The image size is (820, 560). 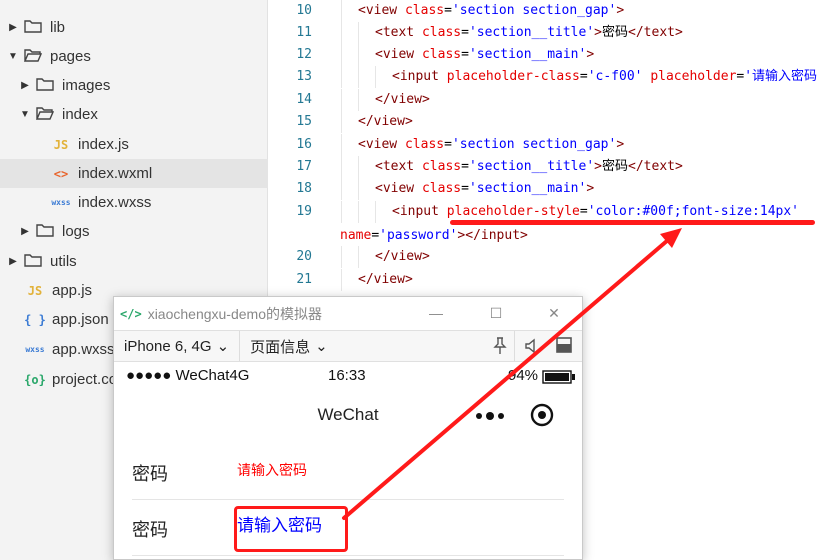 I want to click on code-text: <view class='section__main'>, so click(x=484, y=189).